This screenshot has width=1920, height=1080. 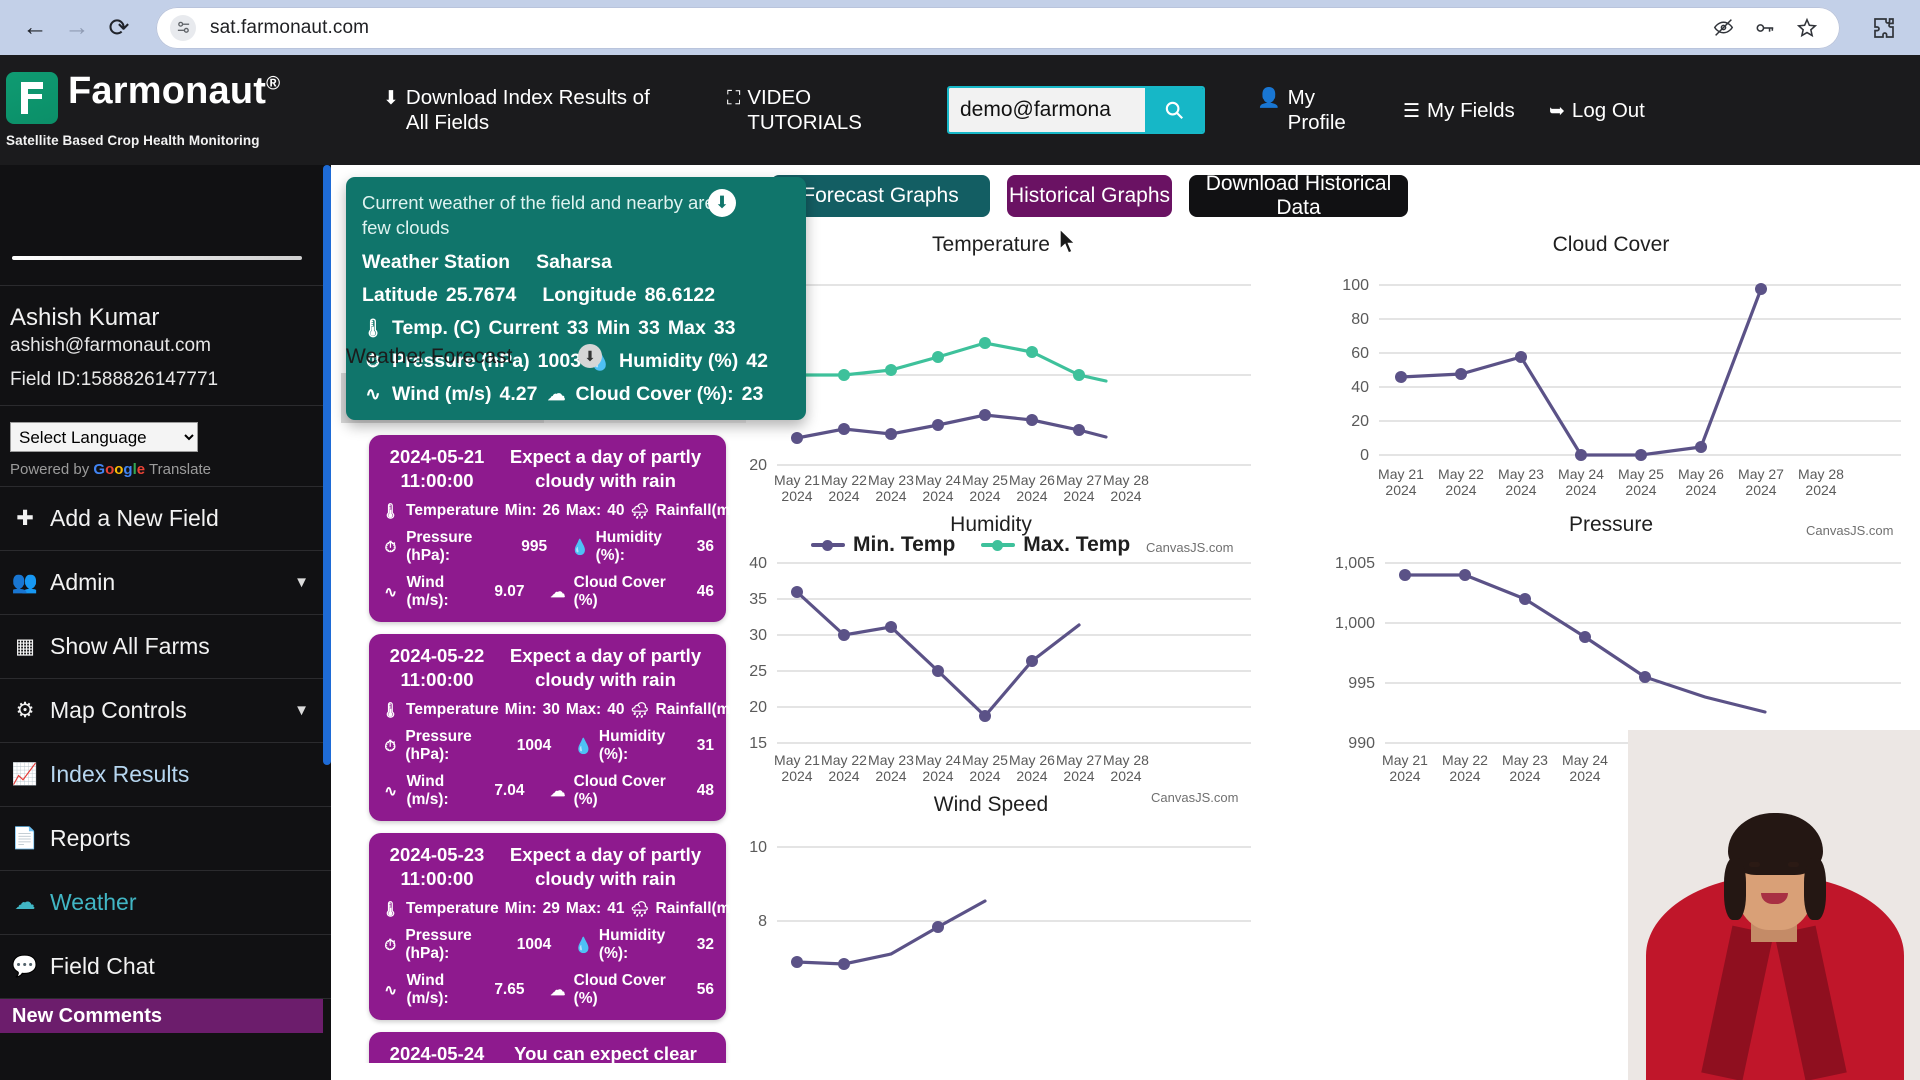 I want to click on download-circle-icon: ⬇, so click(x=722, y=203).